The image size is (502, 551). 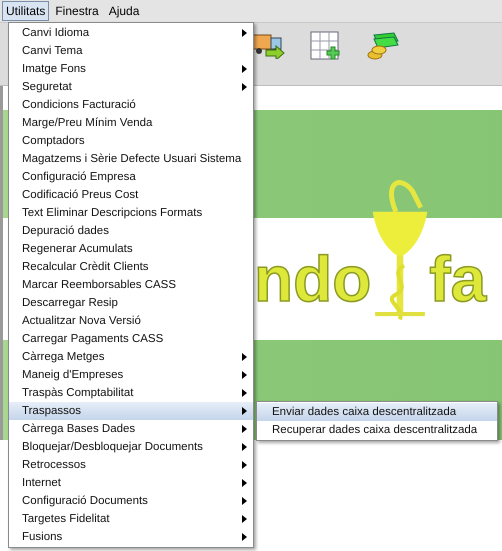 What do you see at coordinates (131, 483) in the screenshot?
I see `menu-item: Internet` at bounding box center [131, 483].